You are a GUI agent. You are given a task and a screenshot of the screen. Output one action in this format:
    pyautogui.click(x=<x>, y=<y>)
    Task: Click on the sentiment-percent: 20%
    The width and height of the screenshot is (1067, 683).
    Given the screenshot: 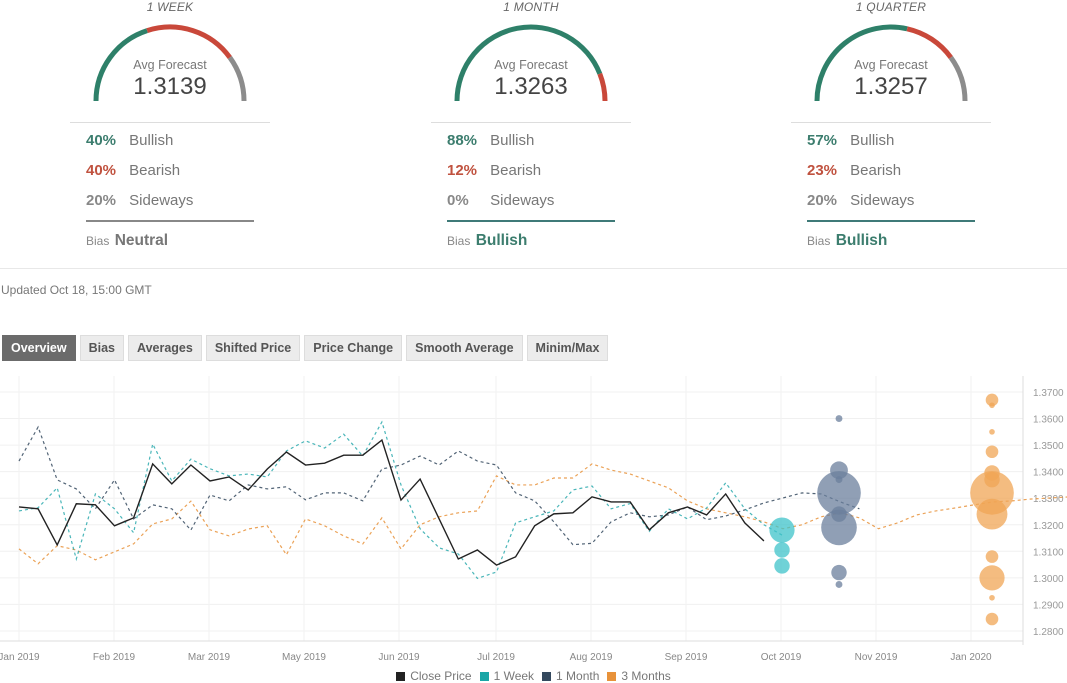 What is the action you would take?
    pyautogui.click(x=822, y=200)
    